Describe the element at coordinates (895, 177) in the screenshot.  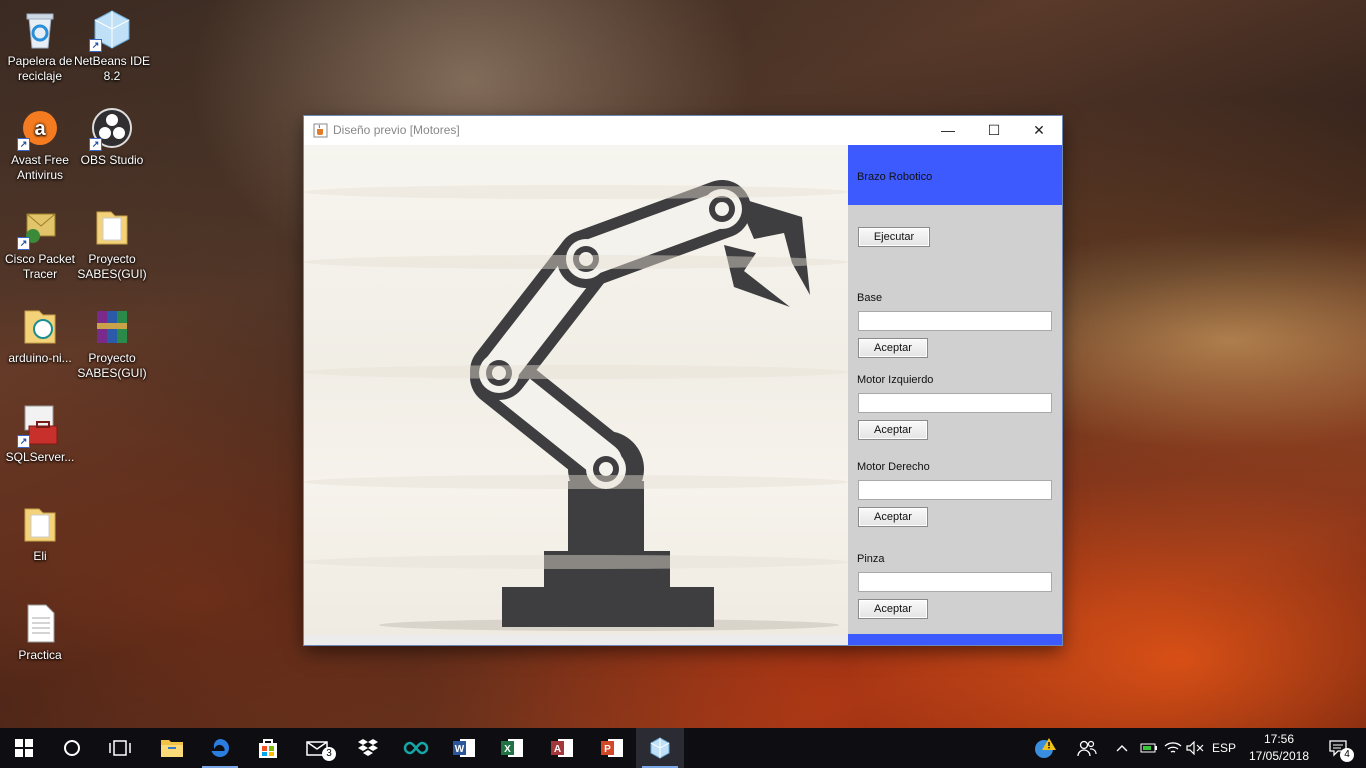
I see `panel-heading: Brazo Robotico` at that location.